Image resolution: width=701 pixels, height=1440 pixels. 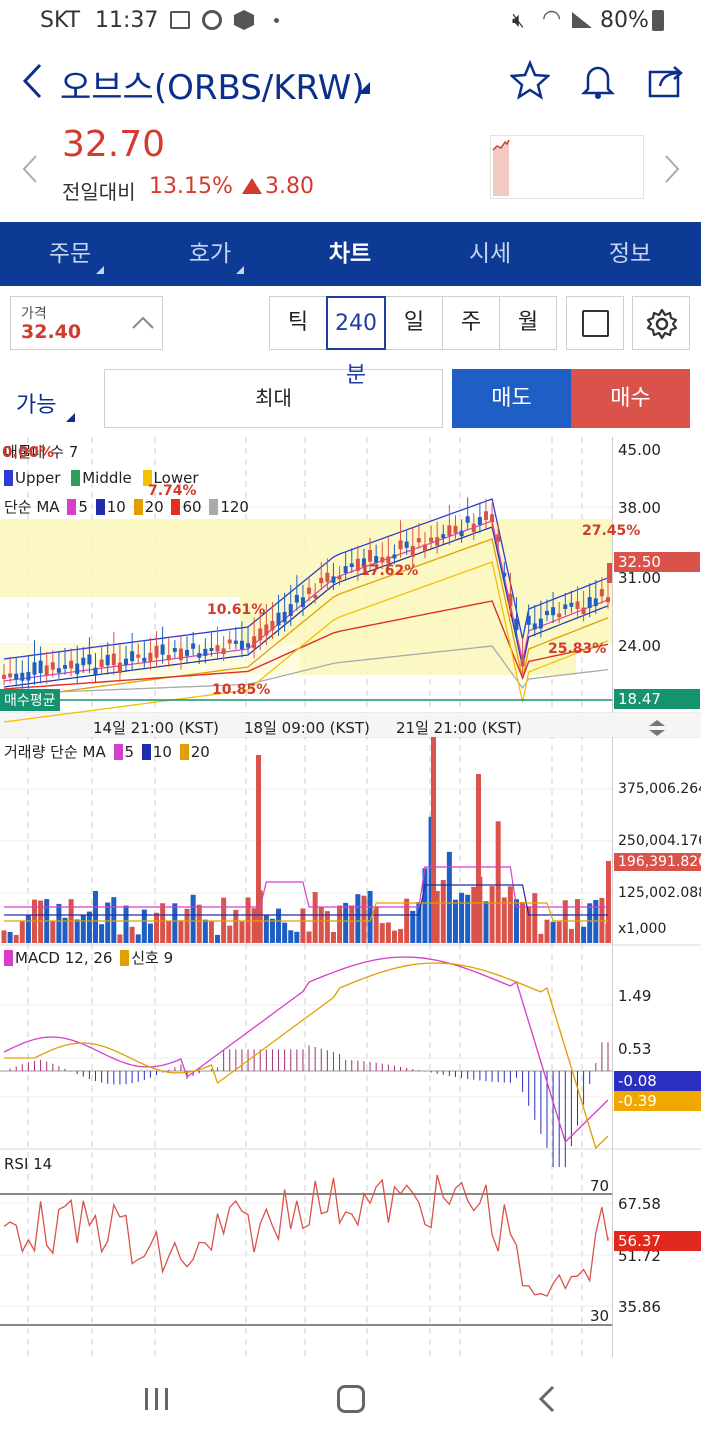 I want to click on interval-month: 월, so click(x=528, y=323).